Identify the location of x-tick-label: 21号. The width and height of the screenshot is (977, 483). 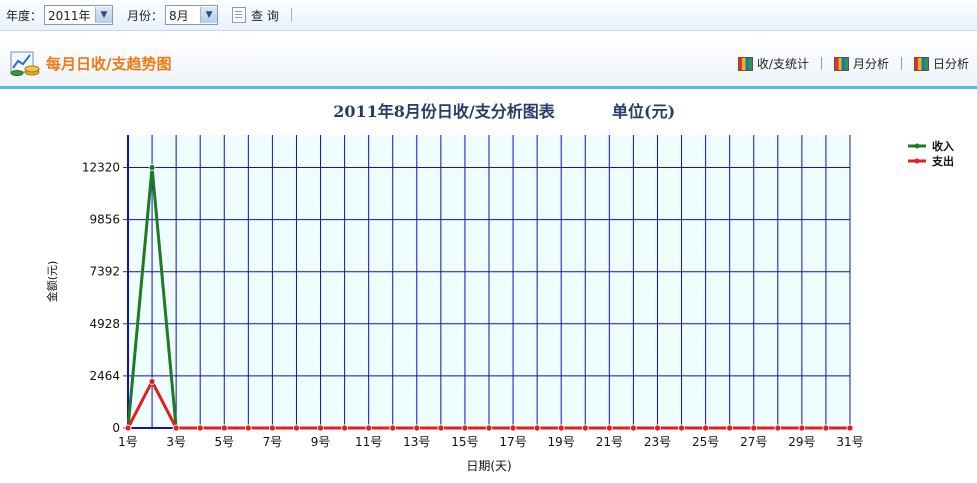
(609, 442).